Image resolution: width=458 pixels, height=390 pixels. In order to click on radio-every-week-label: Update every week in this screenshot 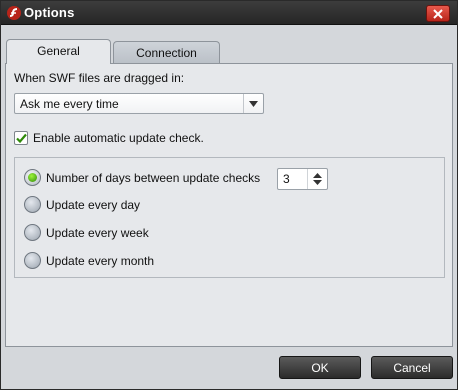, I will do `click(97, 233)`.